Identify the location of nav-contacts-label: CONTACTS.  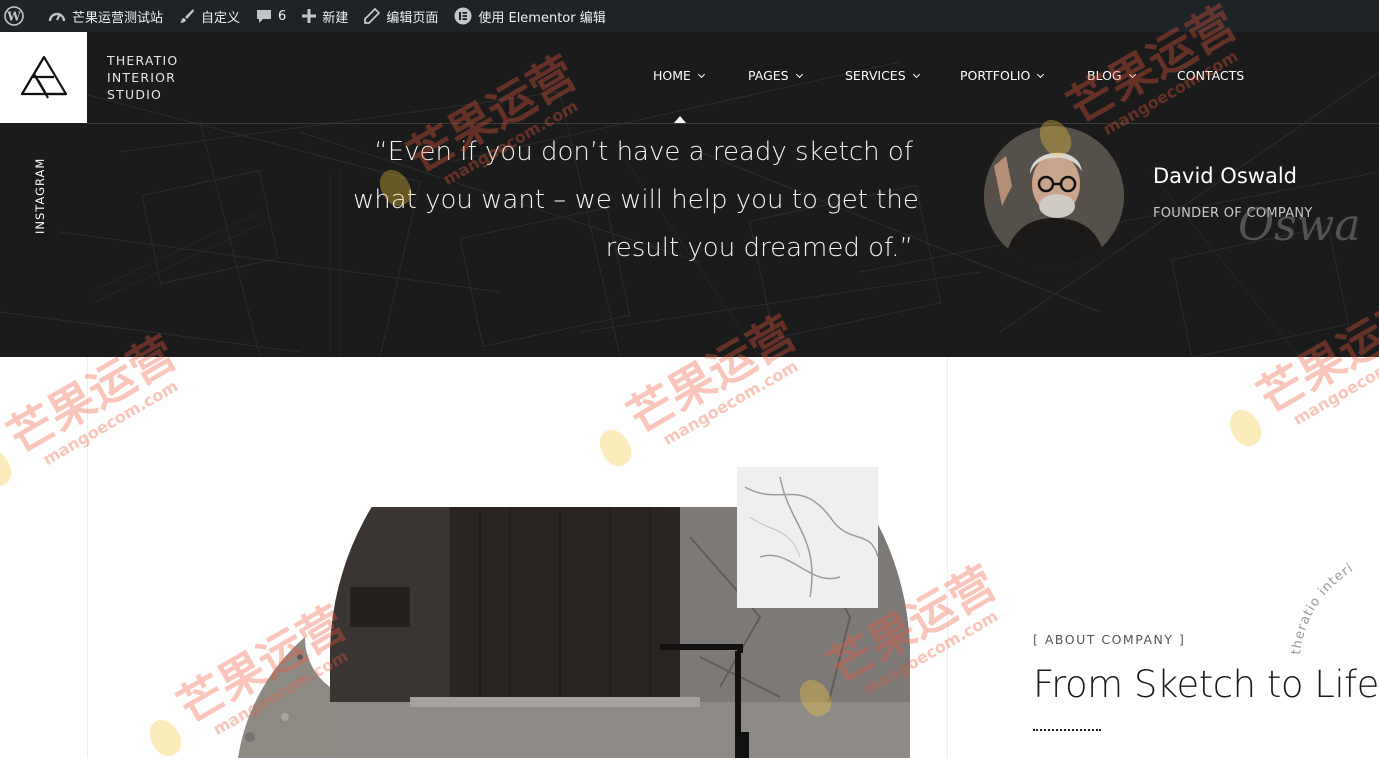
(1211, 75).